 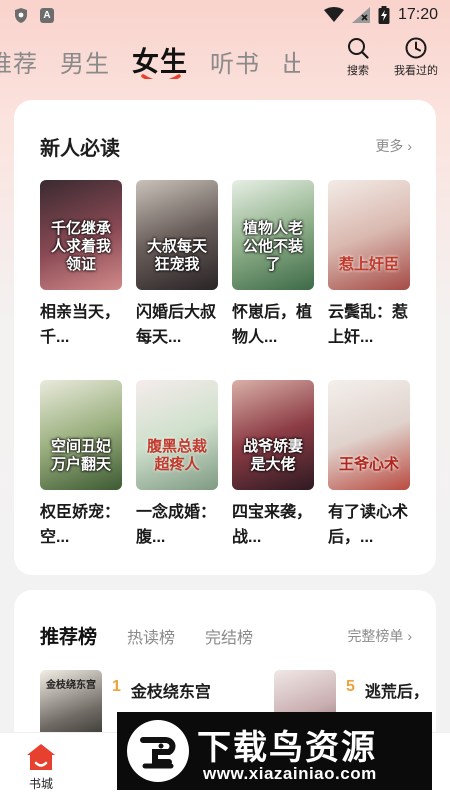 I want to click on wifi-icon, so click(x=333, y=14).